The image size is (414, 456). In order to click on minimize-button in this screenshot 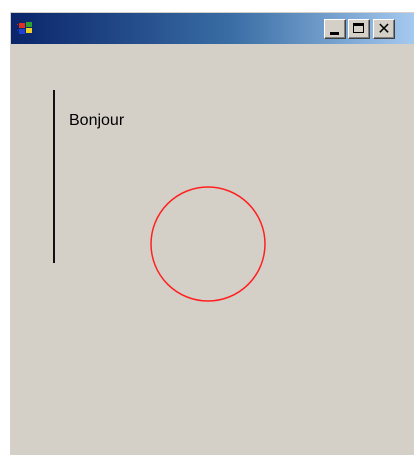, I will do `click(335, 29)`.